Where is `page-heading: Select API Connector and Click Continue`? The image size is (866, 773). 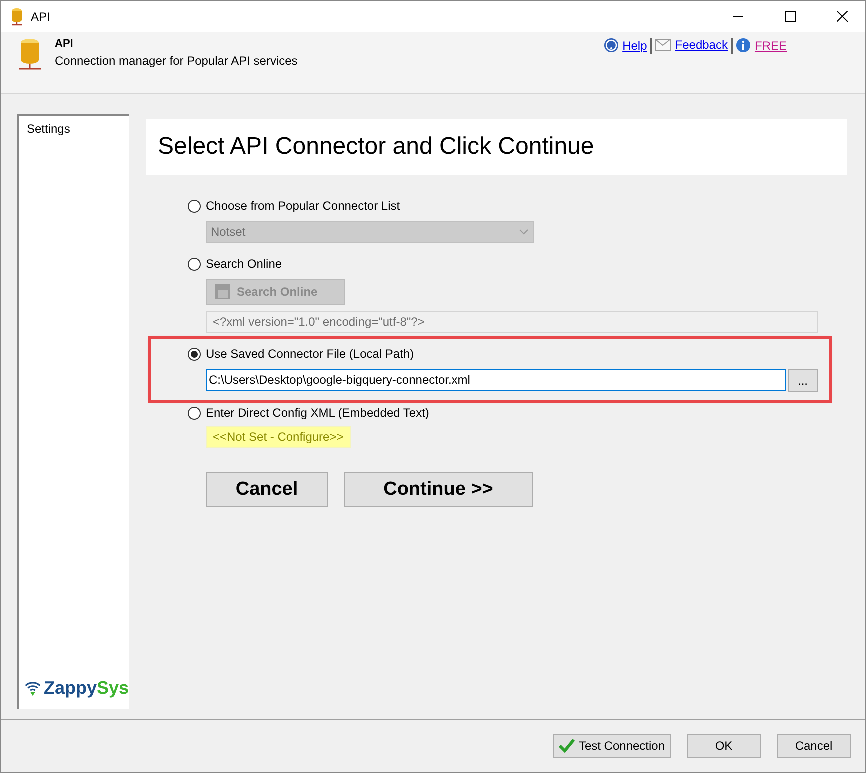 page-heading: Select API Connector and Click Continue is located at coordinates (496, 147).